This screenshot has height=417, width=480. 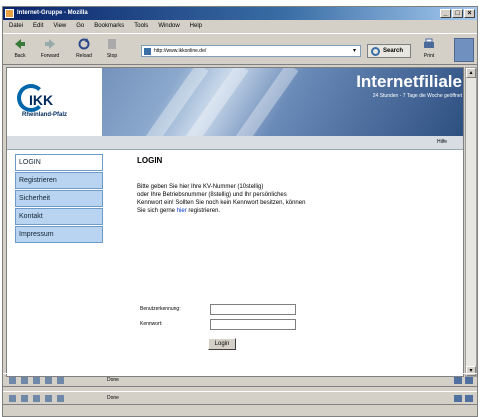 What do you see at coordinates (112, 56) in the screenshot?
I see `stop-label: Stop` at bounding box center [112, 56].